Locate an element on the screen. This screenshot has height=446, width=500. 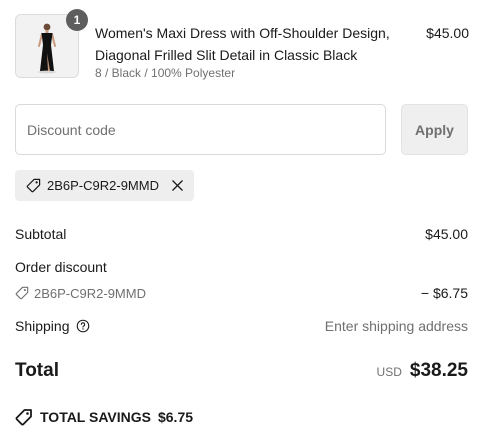
total-savings: TOTAL SAVINGS $6.75 is located at coordinates (104, 417).